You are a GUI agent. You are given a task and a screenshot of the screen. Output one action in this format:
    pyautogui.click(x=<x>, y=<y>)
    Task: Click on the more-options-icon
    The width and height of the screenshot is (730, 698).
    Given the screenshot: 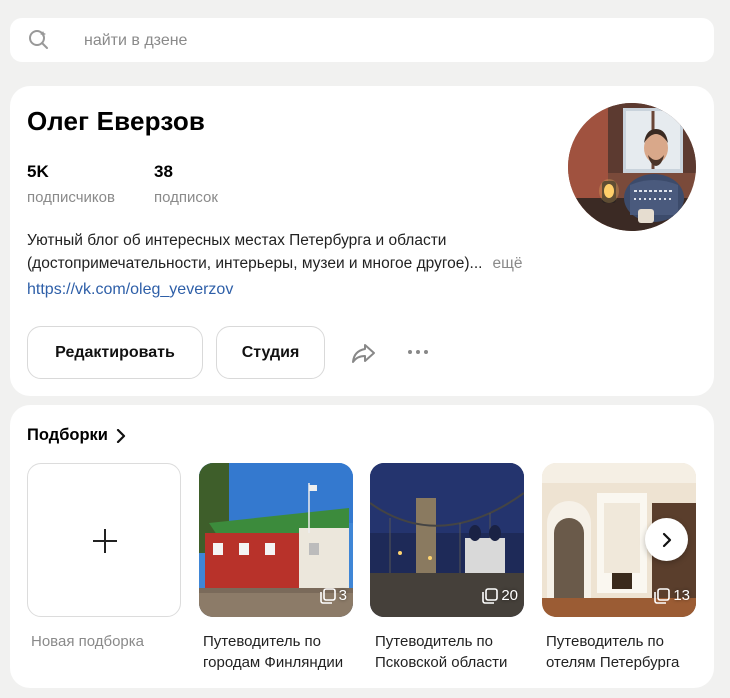 What is the action you would take?
    pyautogui.click(x=418, y=352)
    